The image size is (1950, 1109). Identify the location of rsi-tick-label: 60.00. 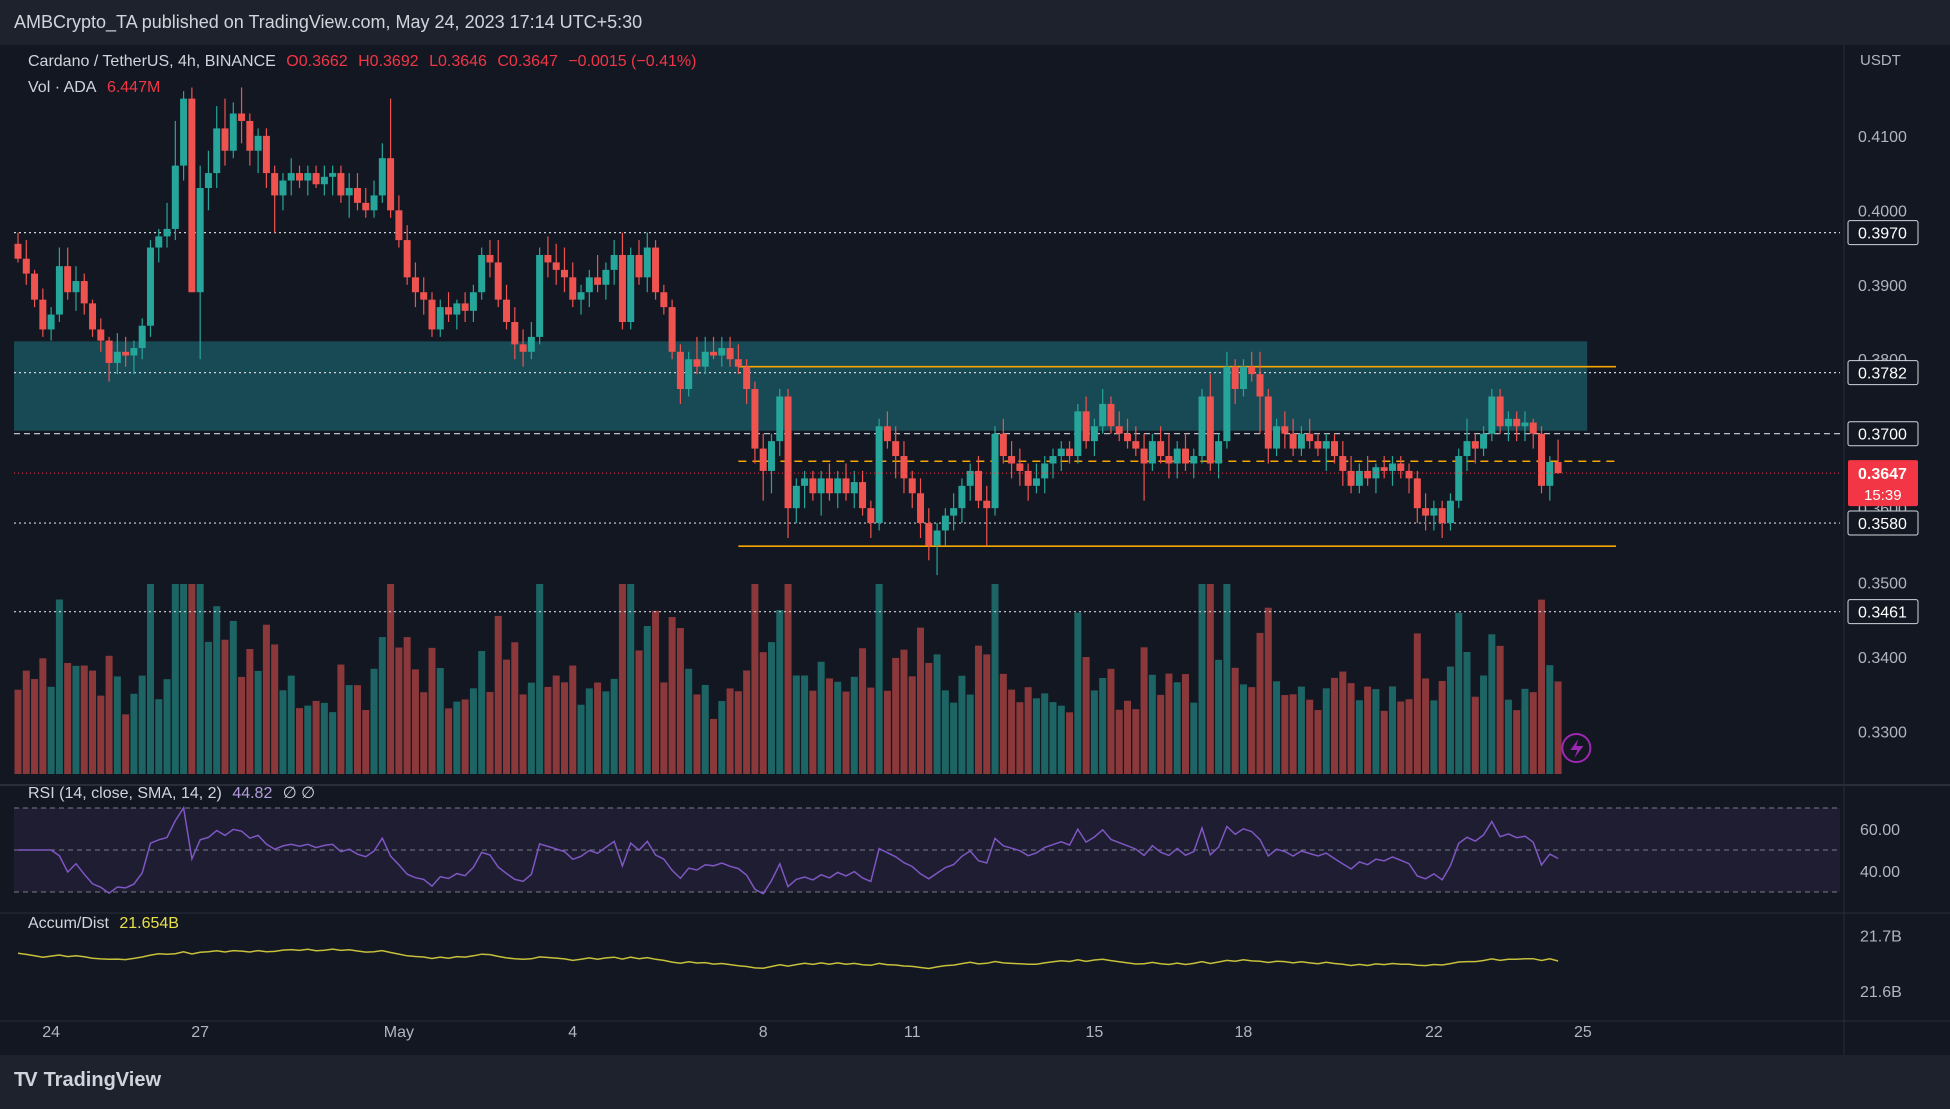
(1880, 830).